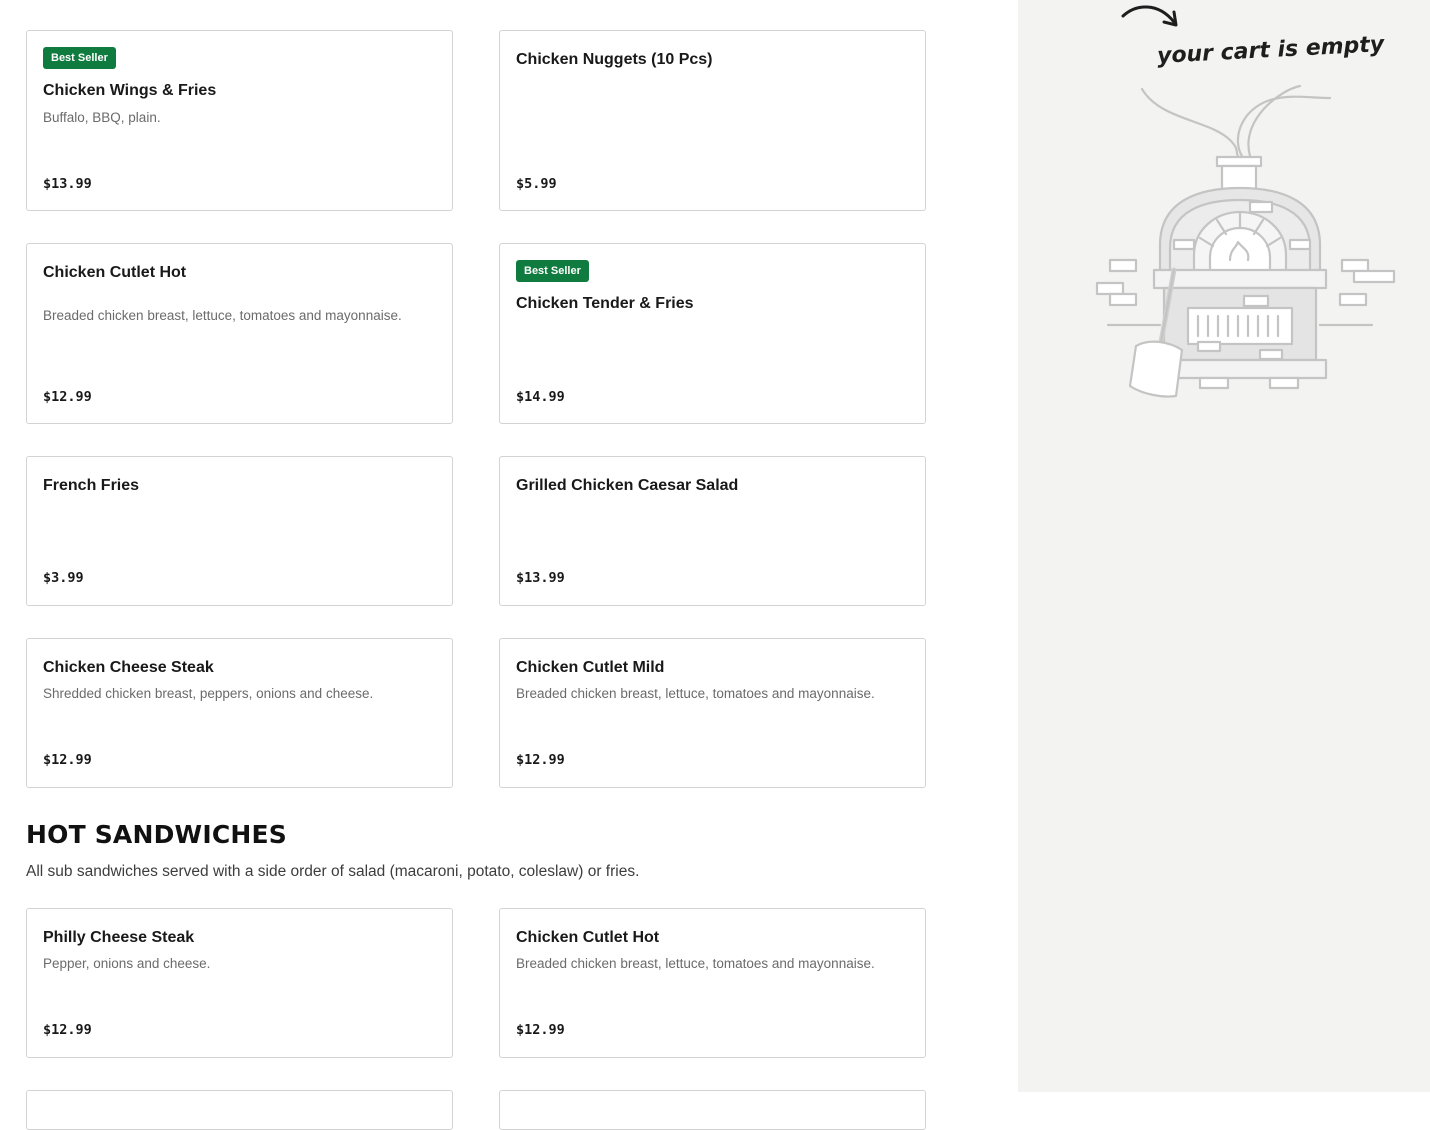 The width and height of the screenshot is (1430, 1130). Describe the element at coordinates (130, 90) in the screenshot. I see `menu-item-name: Chicken Wings & Fries` at that location.